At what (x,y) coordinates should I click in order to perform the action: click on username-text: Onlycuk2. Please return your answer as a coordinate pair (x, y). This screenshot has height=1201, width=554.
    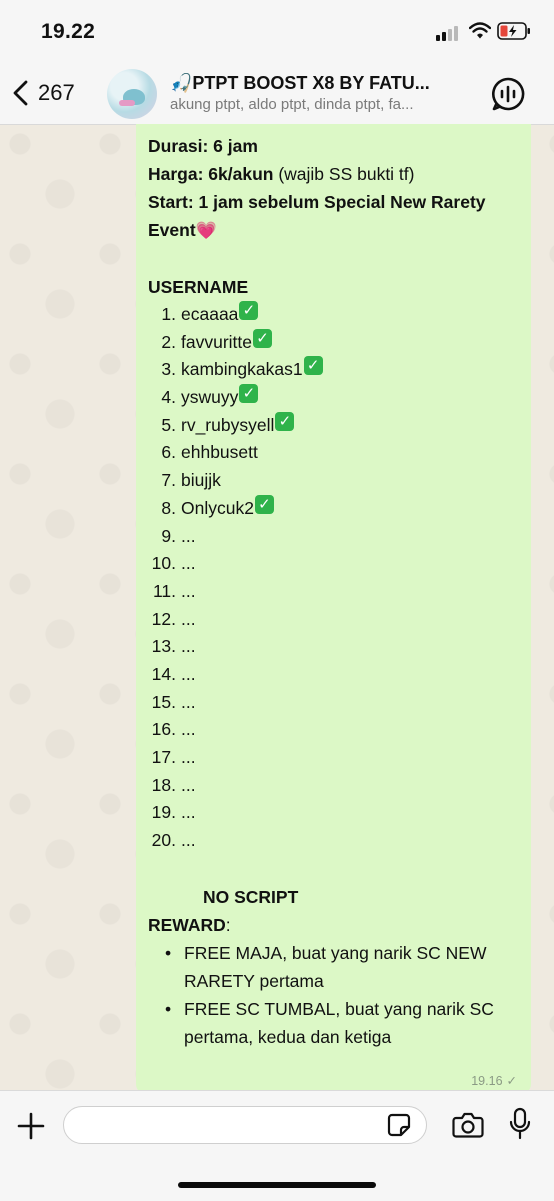
    Looking at the image, I should click on (217, 507).